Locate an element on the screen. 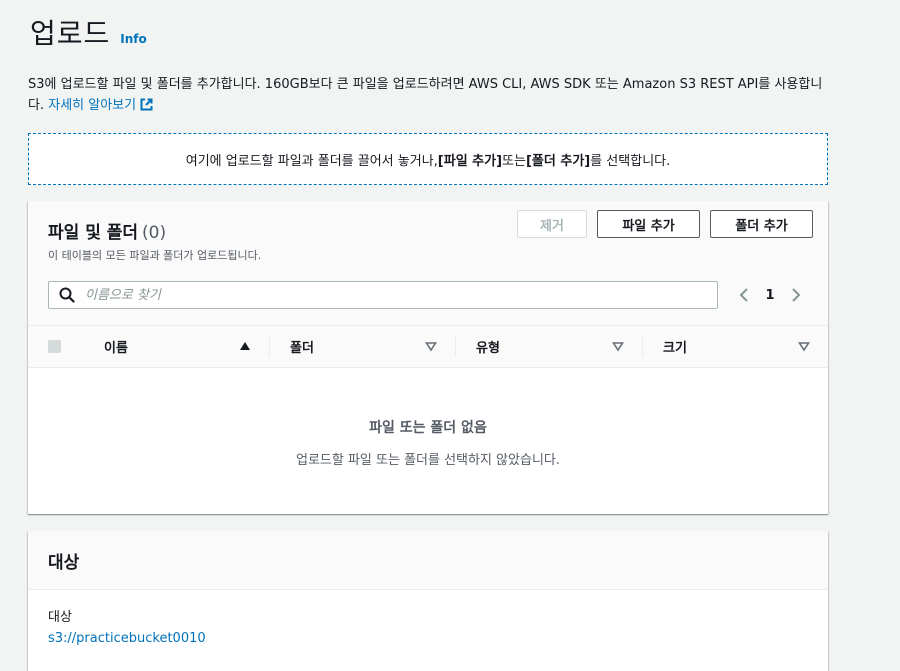  next-page-icon is located at coordinates (796, 295).